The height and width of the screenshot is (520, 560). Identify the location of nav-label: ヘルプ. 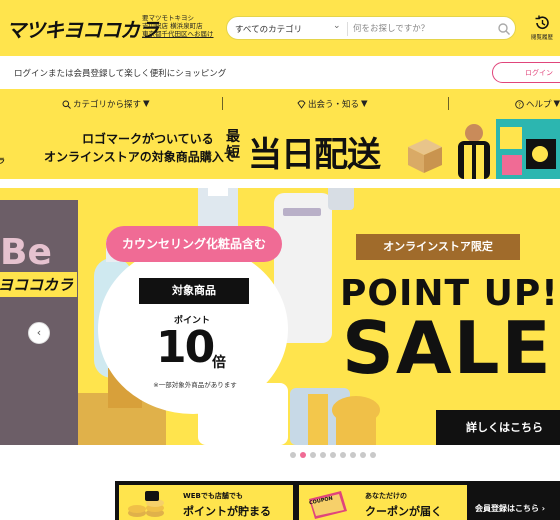
(539, 105).